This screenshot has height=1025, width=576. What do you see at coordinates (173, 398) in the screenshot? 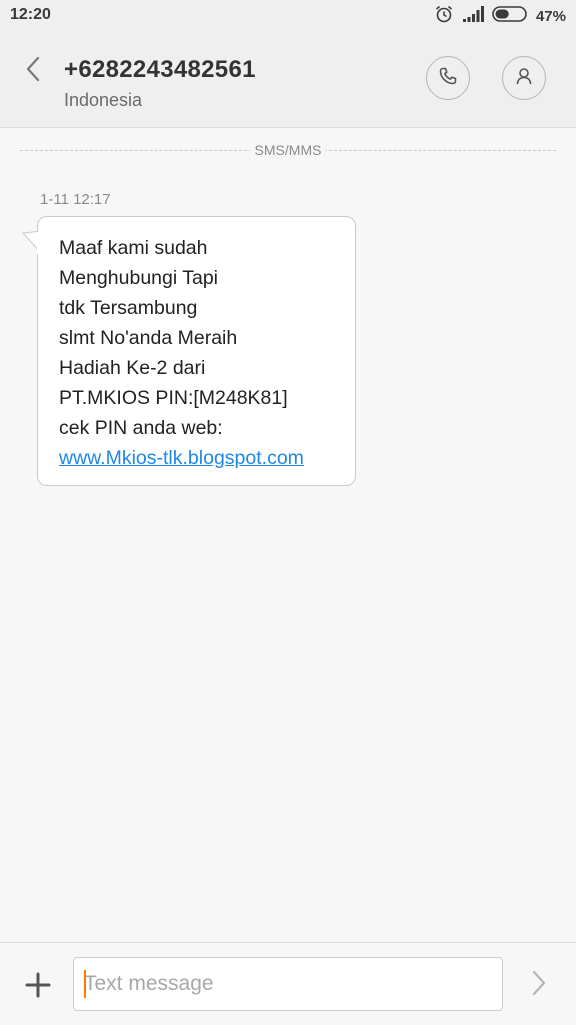
I see `message-line: PT.MKIOS PIN:[M248K81]` at bounding box center [173, 398].